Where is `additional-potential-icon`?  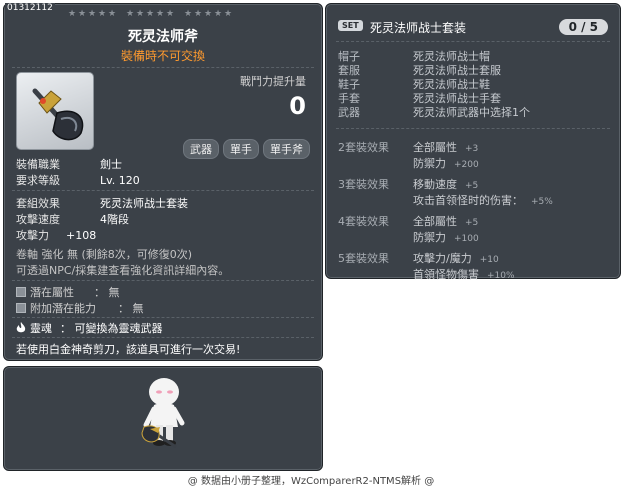
additional-potential-icon is located at coordinates (21, 308).